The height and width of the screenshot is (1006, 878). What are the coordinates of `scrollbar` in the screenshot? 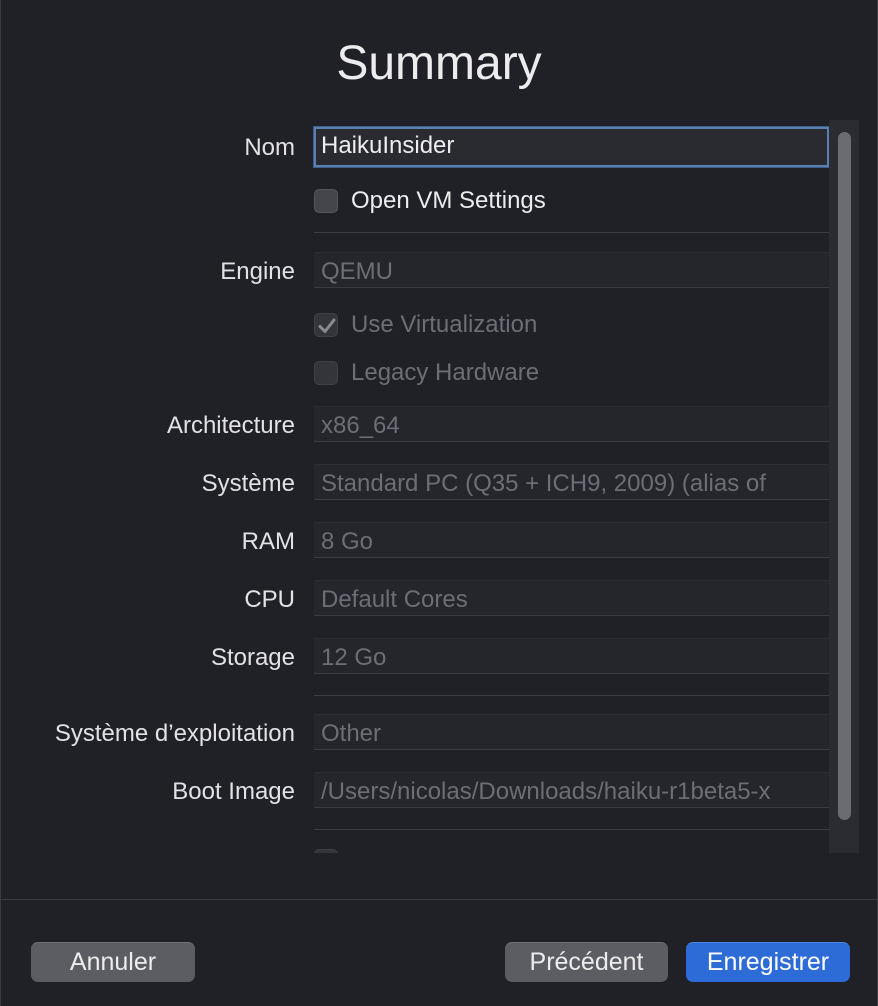 It's located at (844, 486).